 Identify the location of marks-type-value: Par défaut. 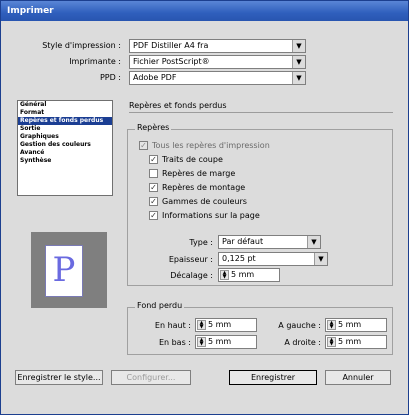
(243, 241).